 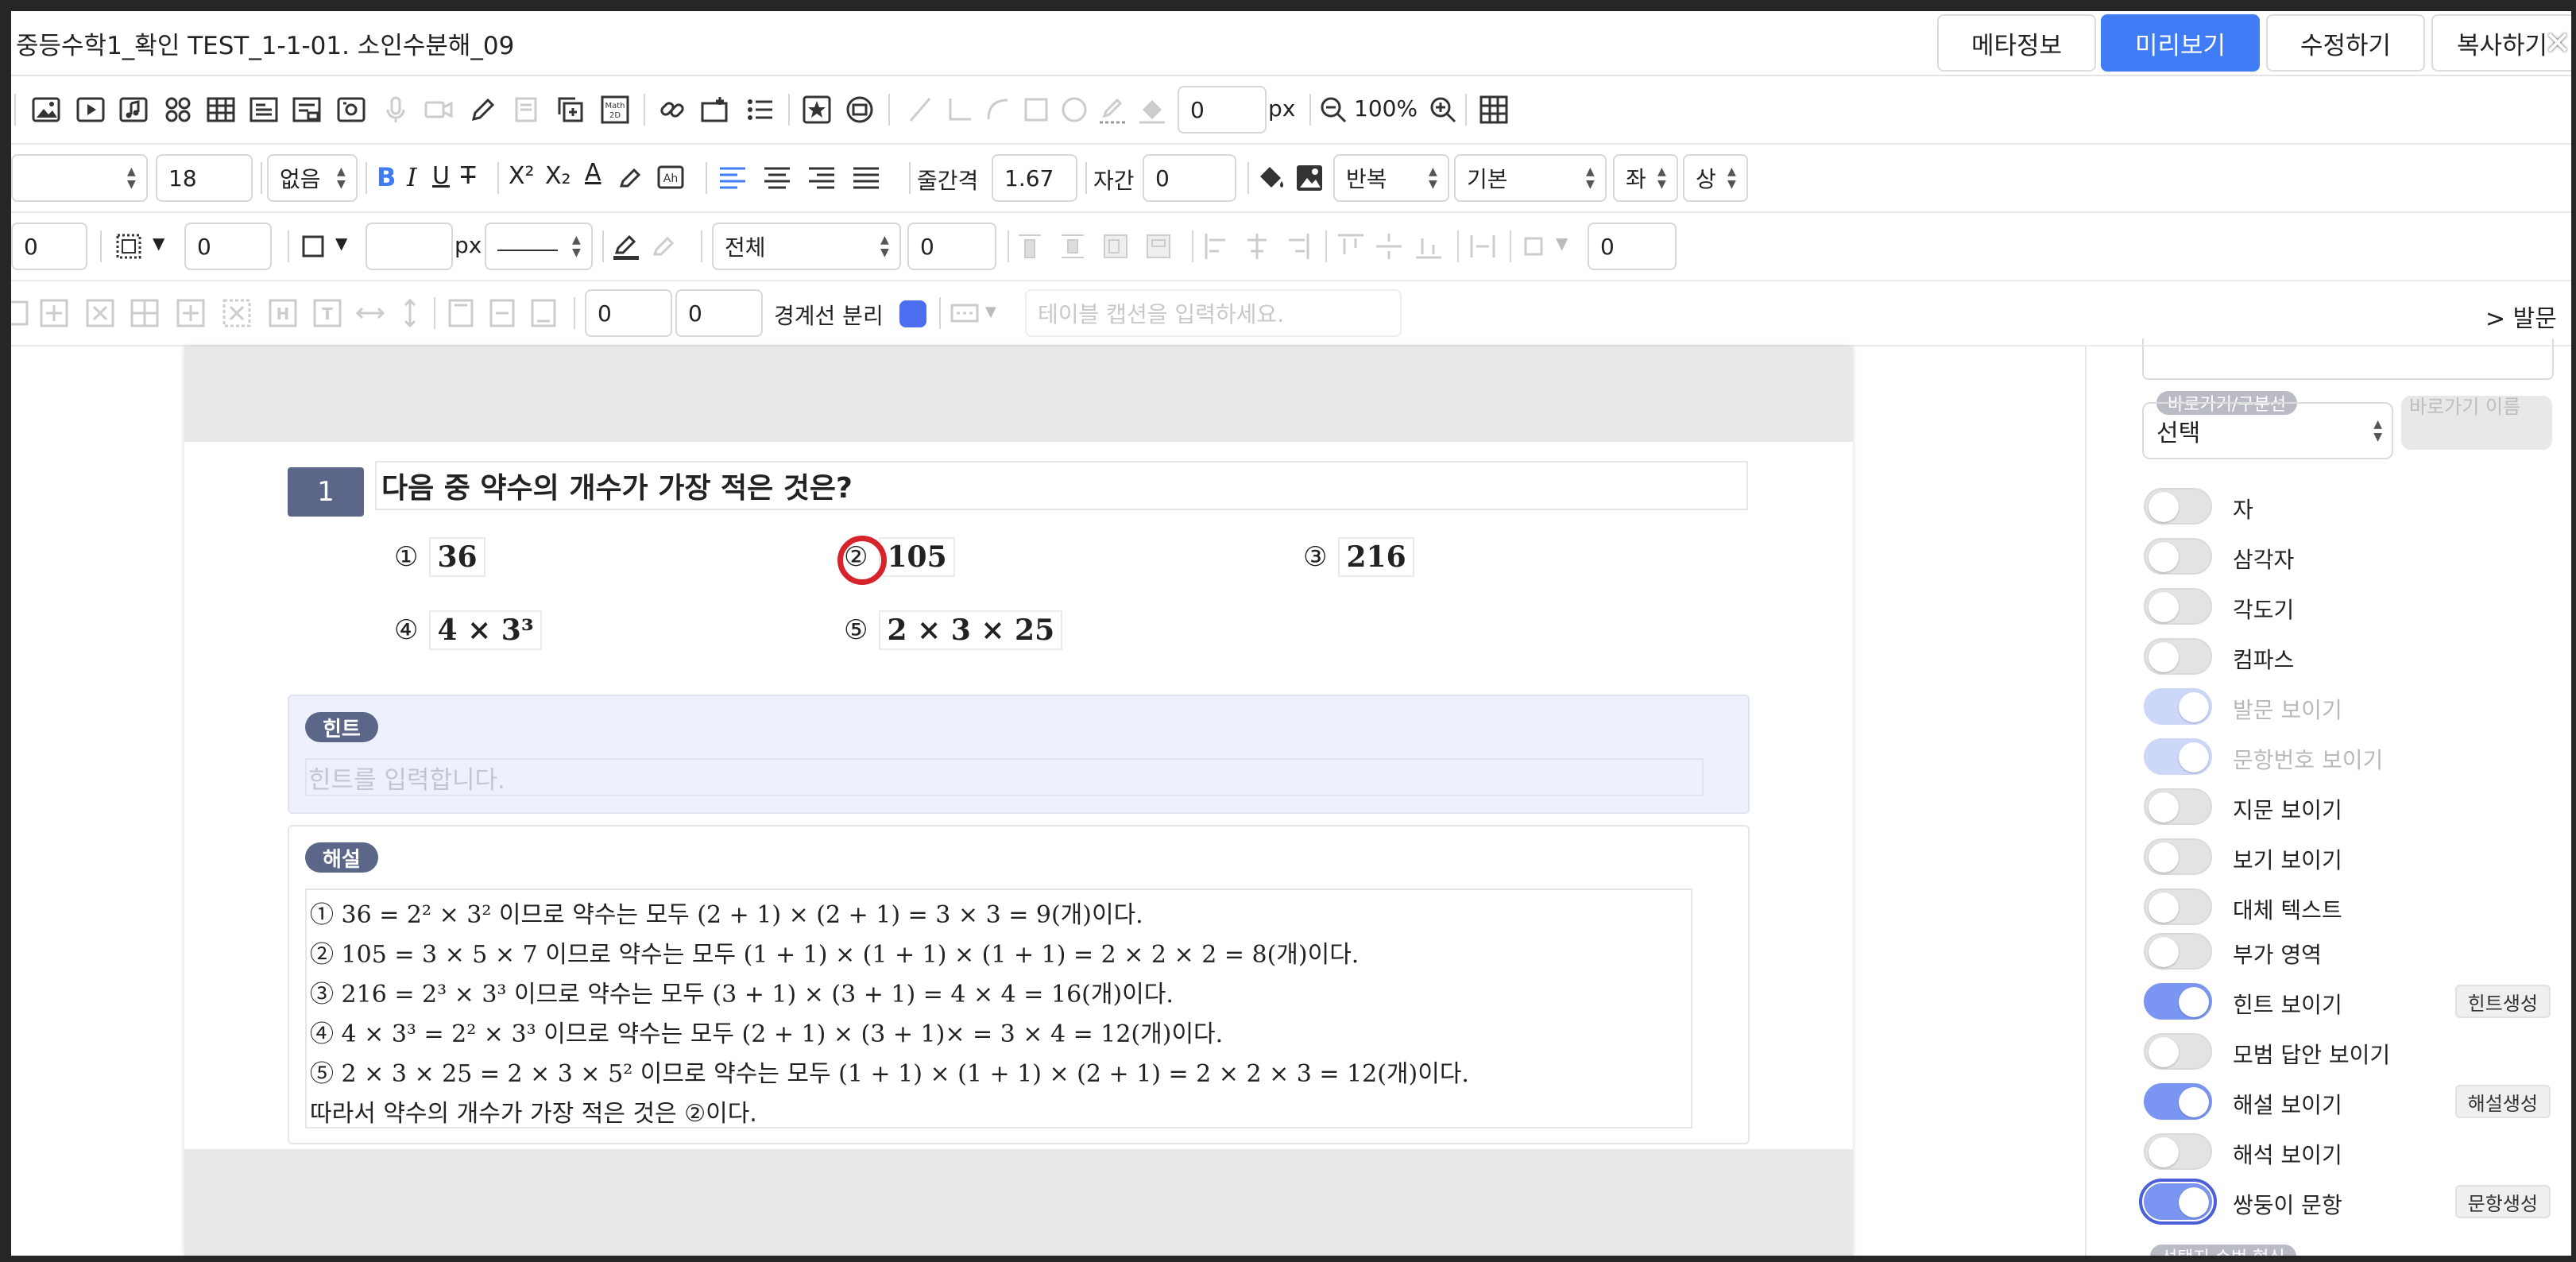 What do you see at coordinates (441, 176) in the screenshot?
I see `underline-button: U` at bounding box center [441, 176].